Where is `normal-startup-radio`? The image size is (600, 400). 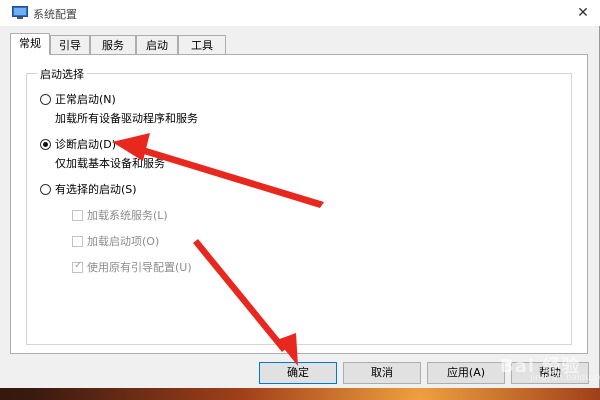
normal-startup-radio is located at coordinates (45, 99).